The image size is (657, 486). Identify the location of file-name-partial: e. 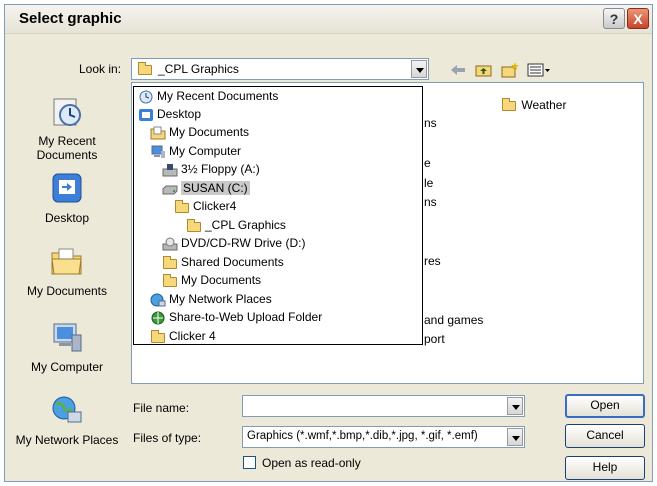
(427, 163).